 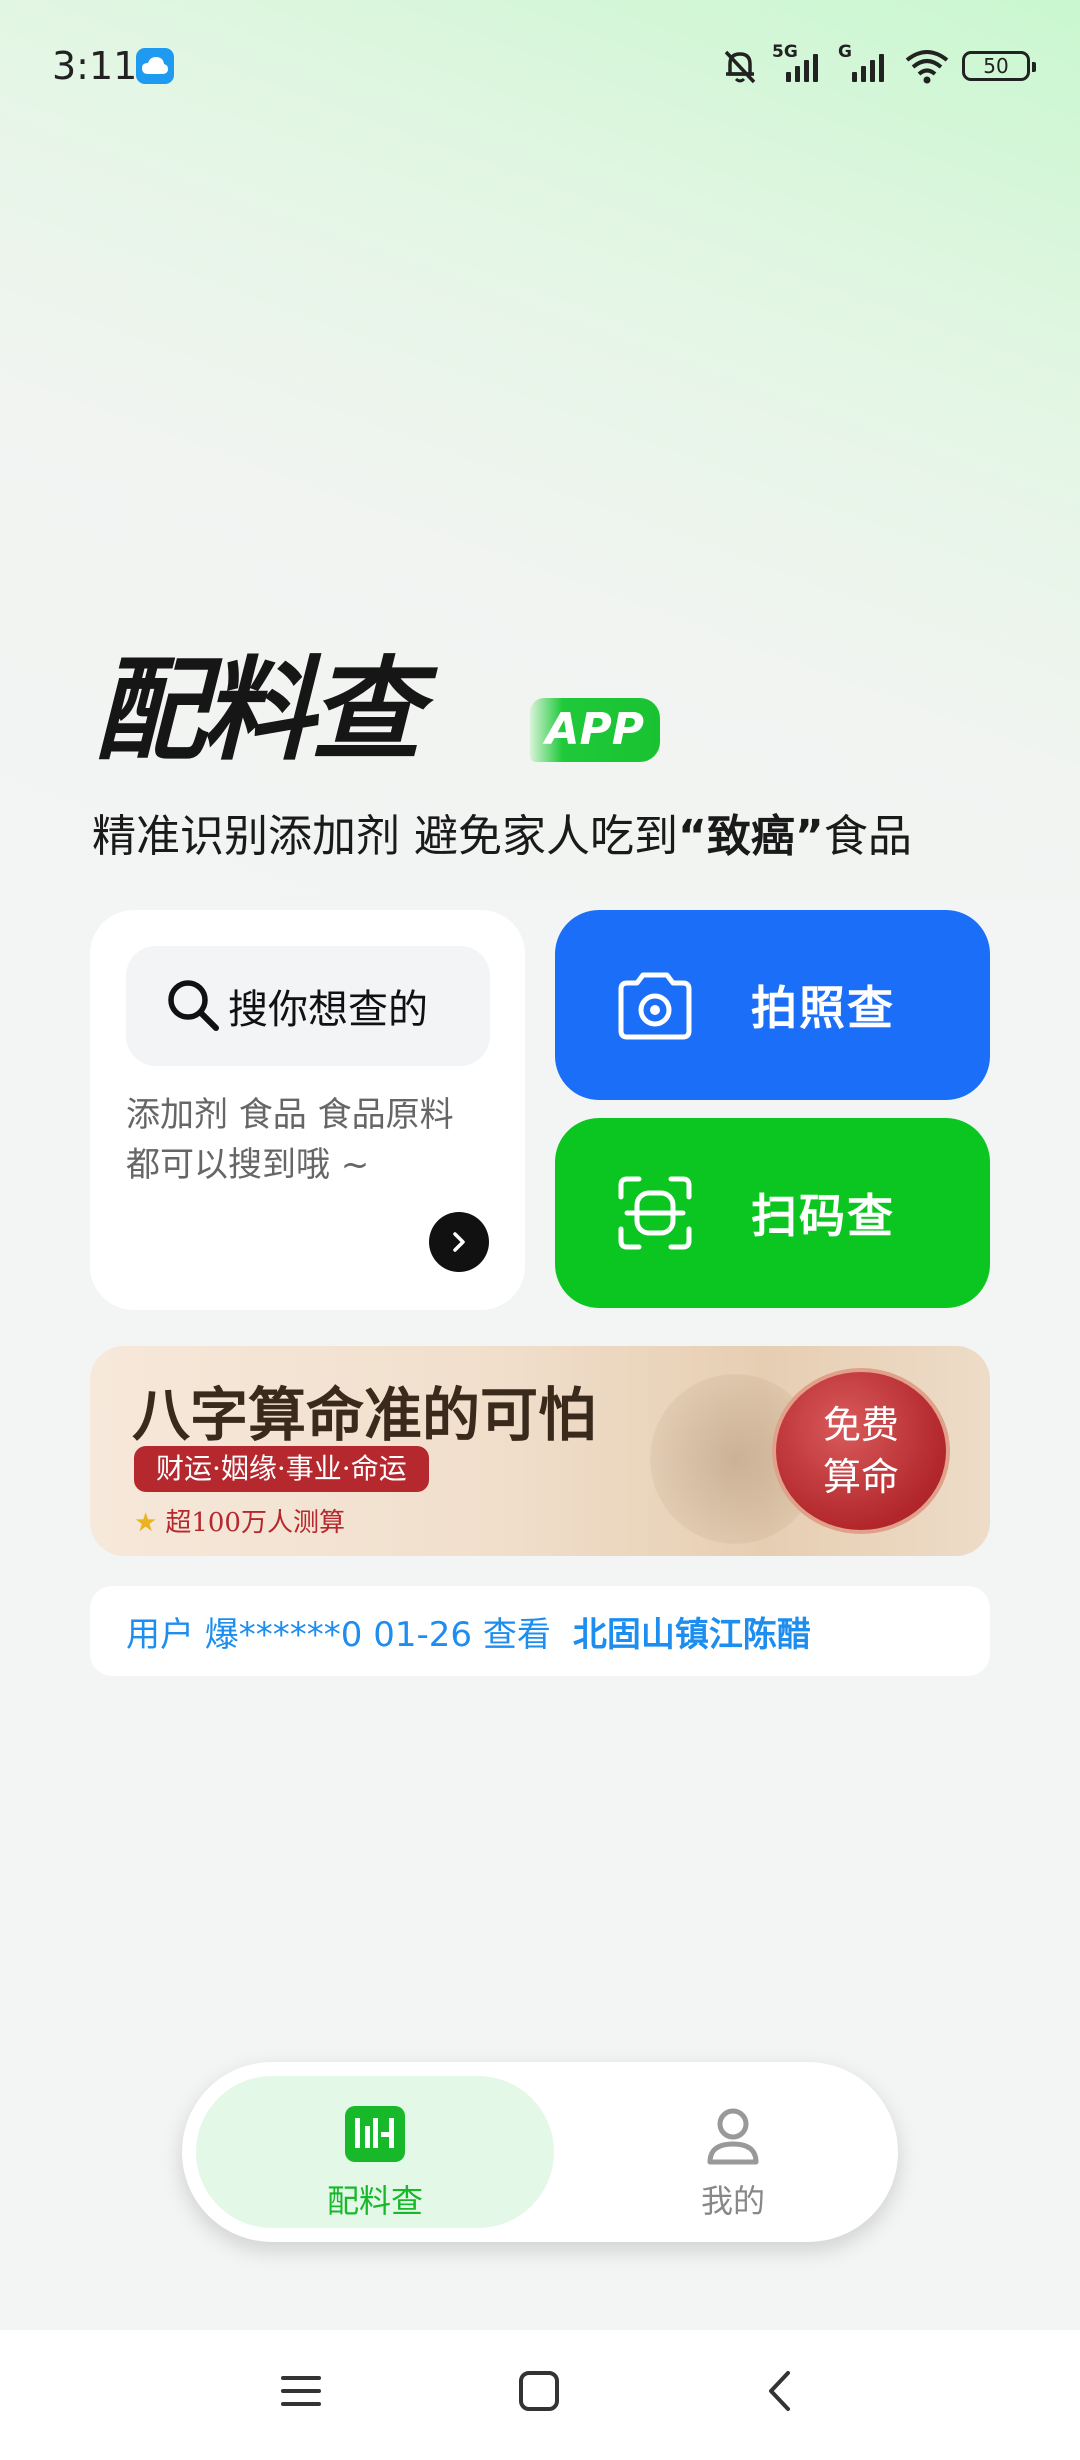 I want to click on scan-code-icon, so click(x=655, y=1213).